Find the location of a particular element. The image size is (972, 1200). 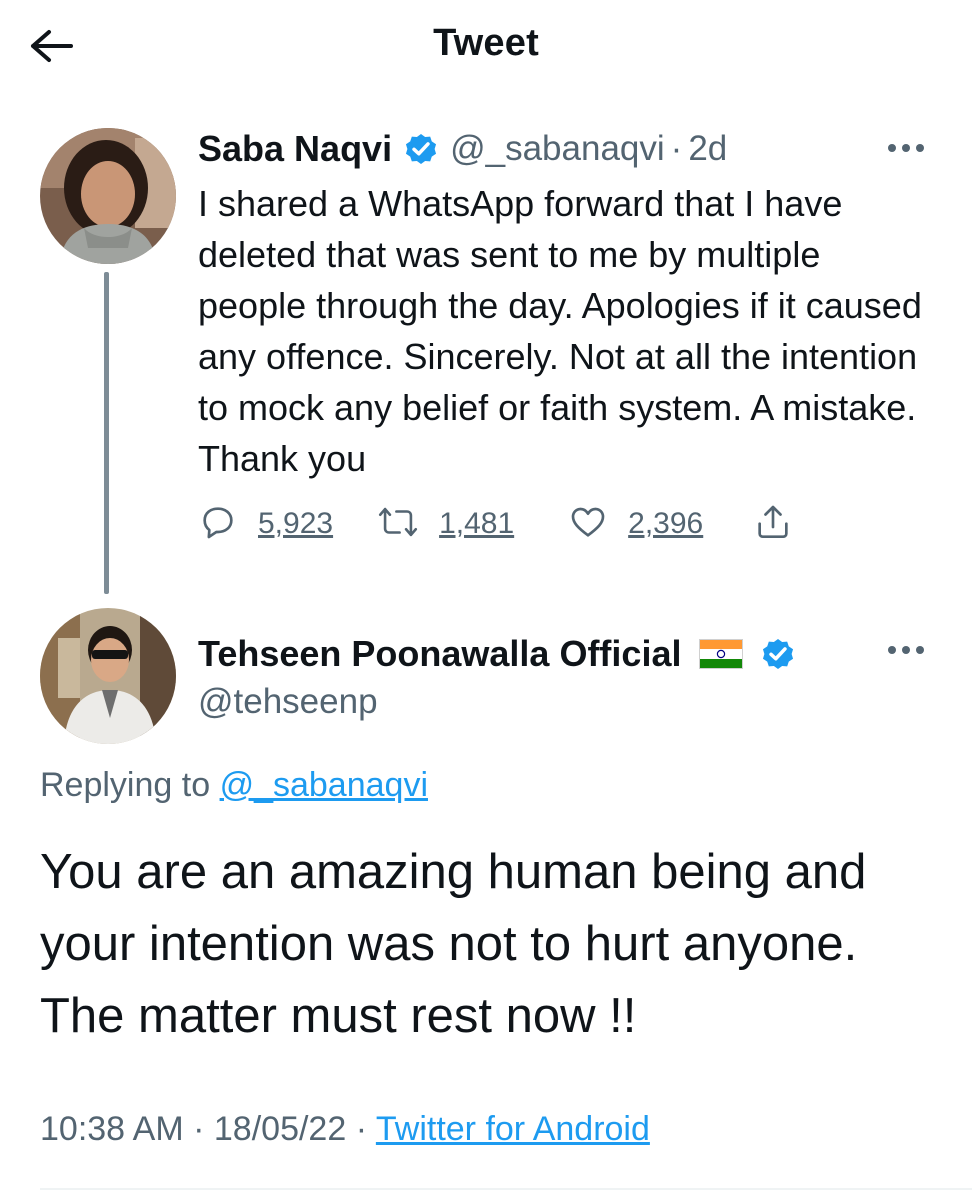

replying-to: Replying to @_sabanaqvi is located at coordinates (234, 785).